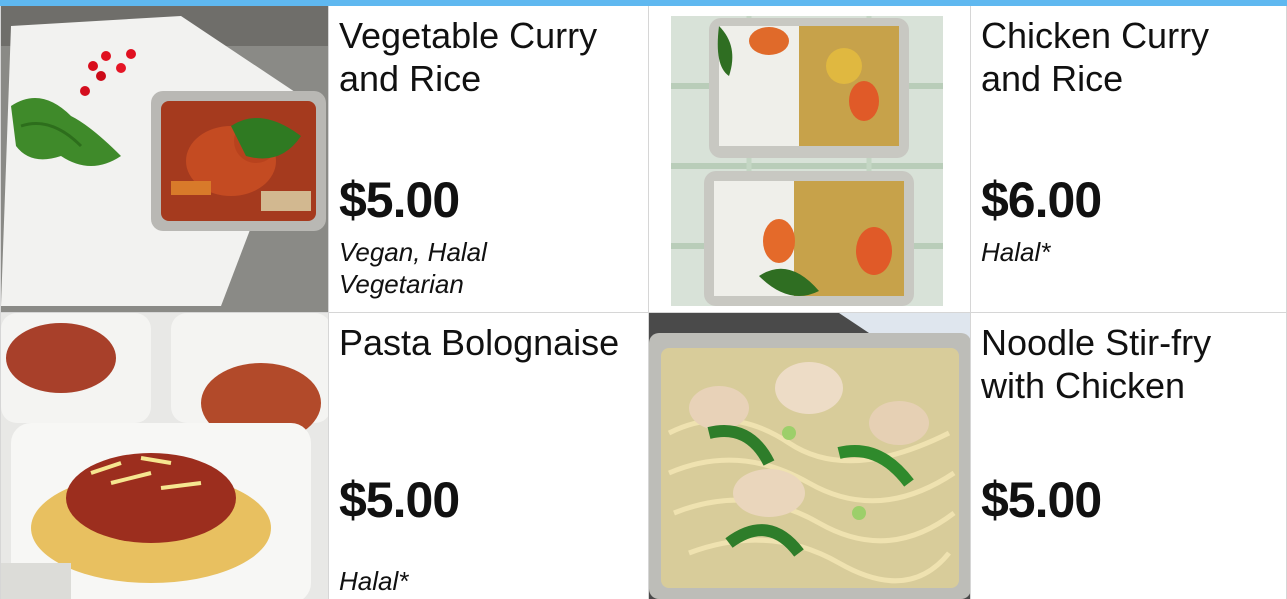  What do you see at coordinates (164, 159) in the screenshot?
I see `vegetable-curry-photo` at bounding box center [164, 159].